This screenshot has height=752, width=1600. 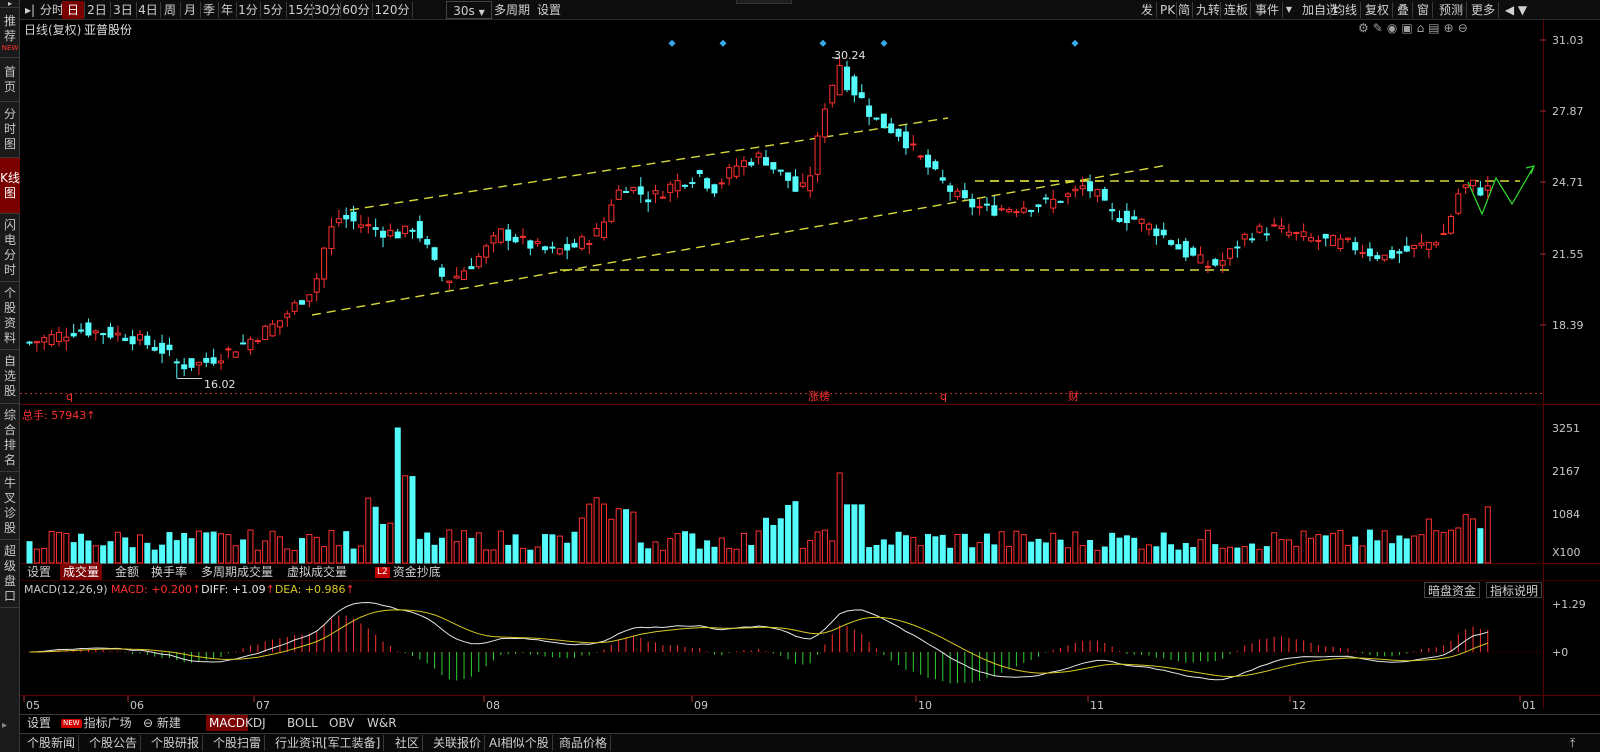 I want to click on event-label: 财, so click(x=1073, y=397).